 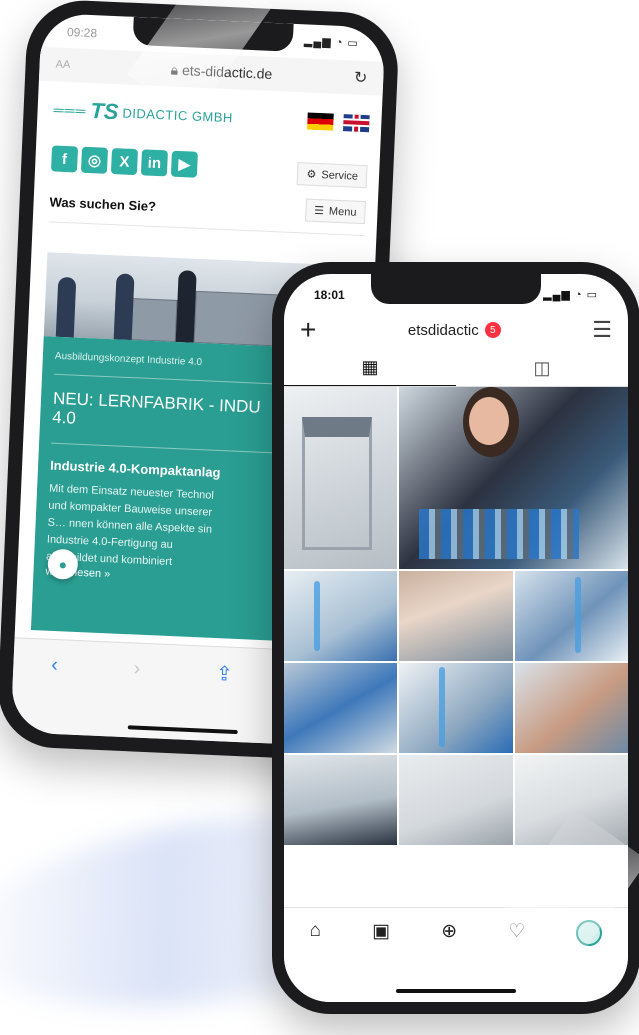 What do you see at coordinates (70, 110) in the screenshot?
I see `logo-lines: ═══` at bounding box center [70, 110].